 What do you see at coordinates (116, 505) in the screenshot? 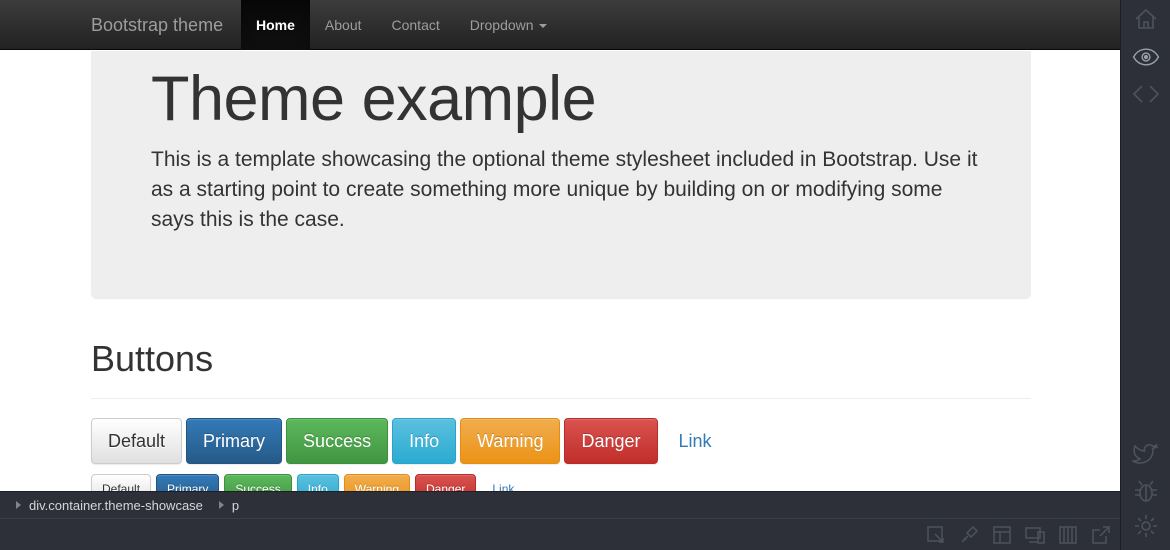
I see `breadcrumb-label: div.container.theme-showcase` at bounding box center [116, 505].